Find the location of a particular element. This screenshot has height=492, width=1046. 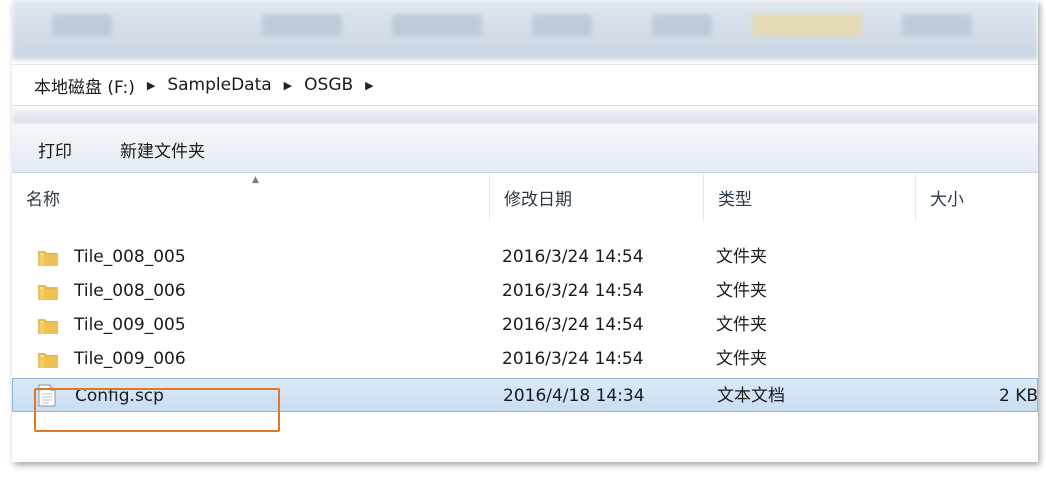

sort-ascending-icon: ▲ is located at coordinates (255, 180).